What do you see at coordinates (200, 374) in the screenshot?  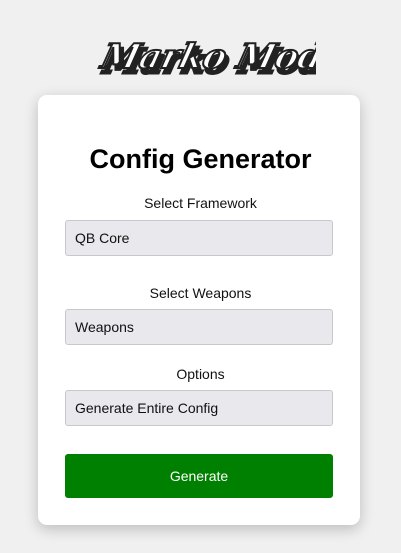 I see `options-label: Options` at bounding box center [200, 374].